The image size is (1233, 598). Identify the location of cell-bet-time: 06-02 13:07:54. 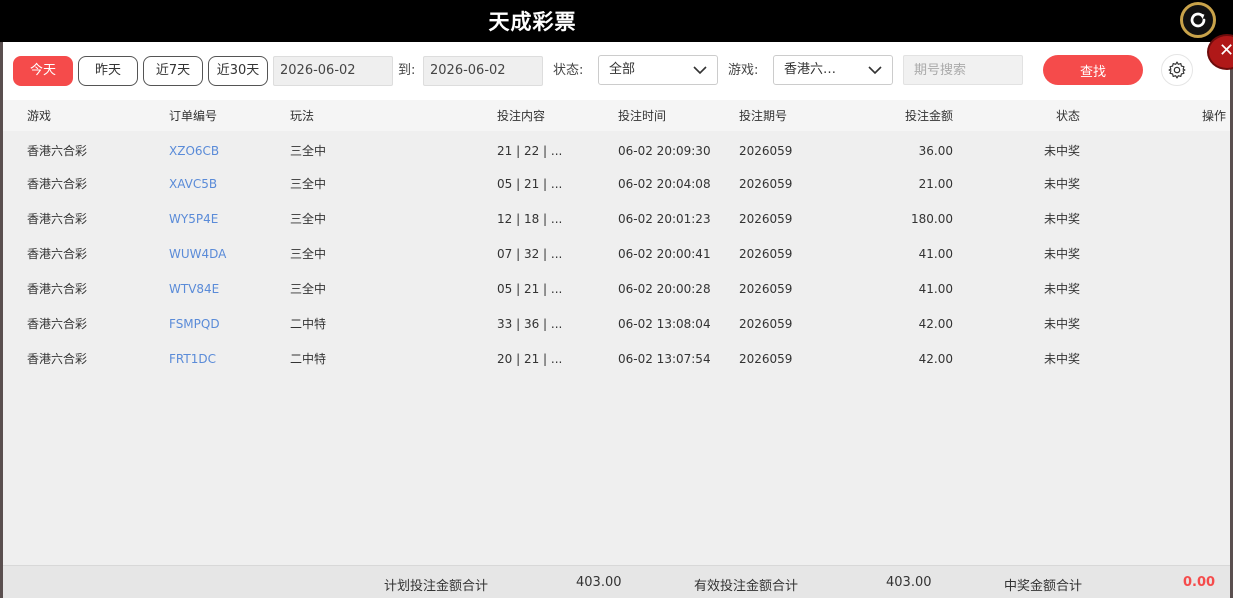
(664, 358).